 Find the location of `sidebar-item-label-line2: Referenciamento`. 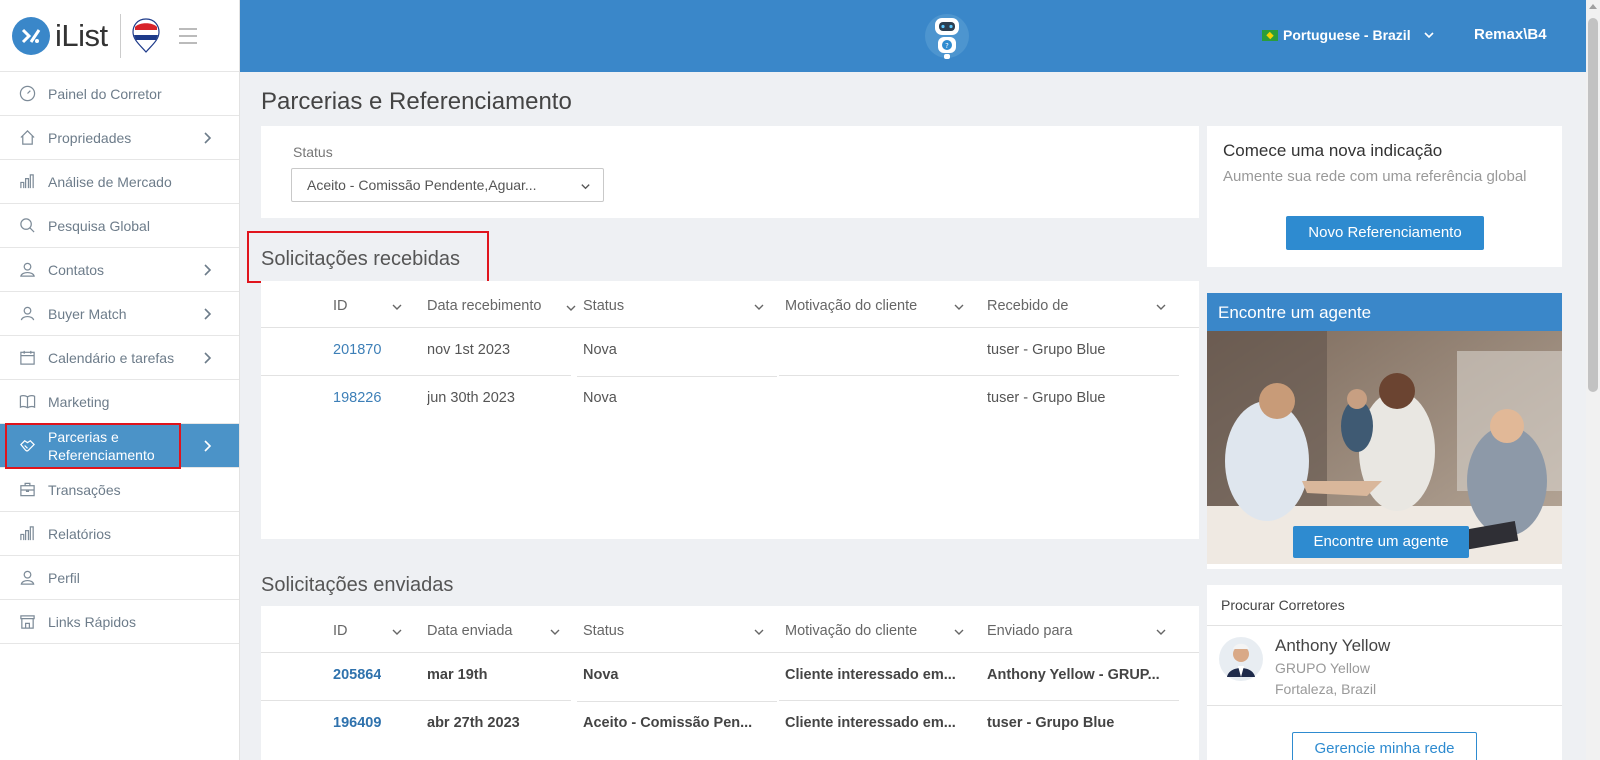

sidebar-item-label-line2: Referenciamento is located at coordinates (101, 454).